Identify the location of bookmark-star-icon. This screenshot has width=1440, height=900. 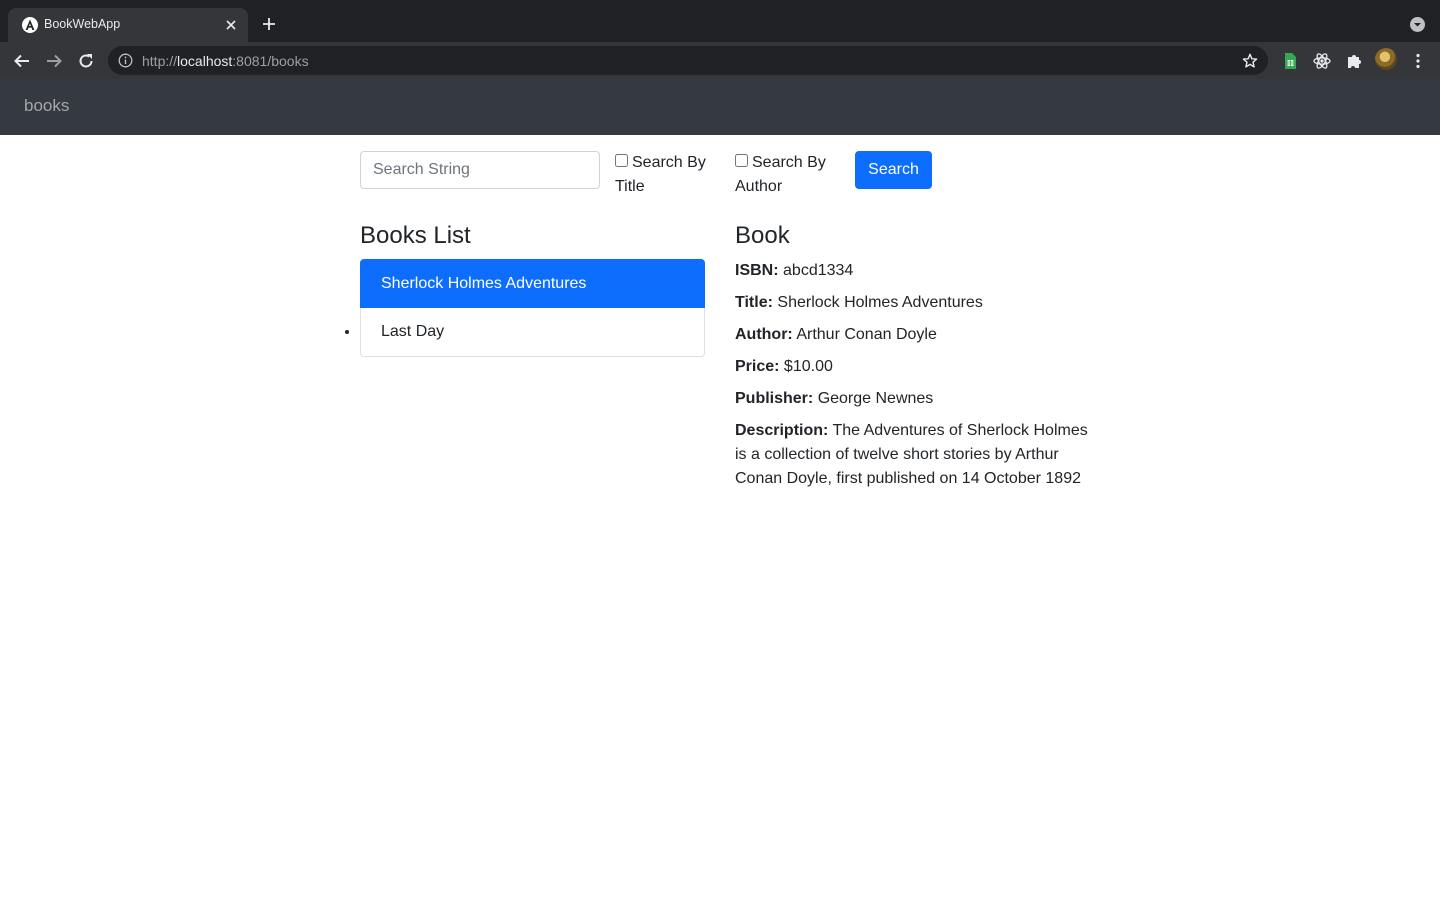
(1250, 61).